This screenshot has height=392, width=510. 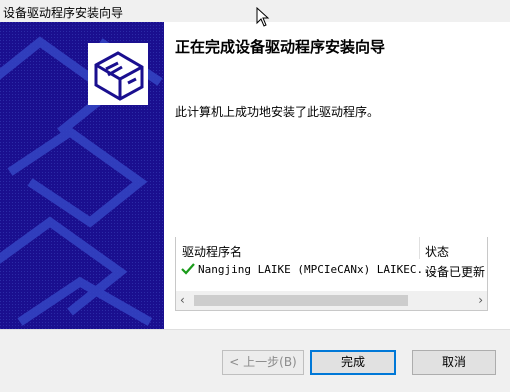 What do you see at coordinates (188, 269) in the screenshot?
I see `checkmark-icon` at bounding box center [188, 269].